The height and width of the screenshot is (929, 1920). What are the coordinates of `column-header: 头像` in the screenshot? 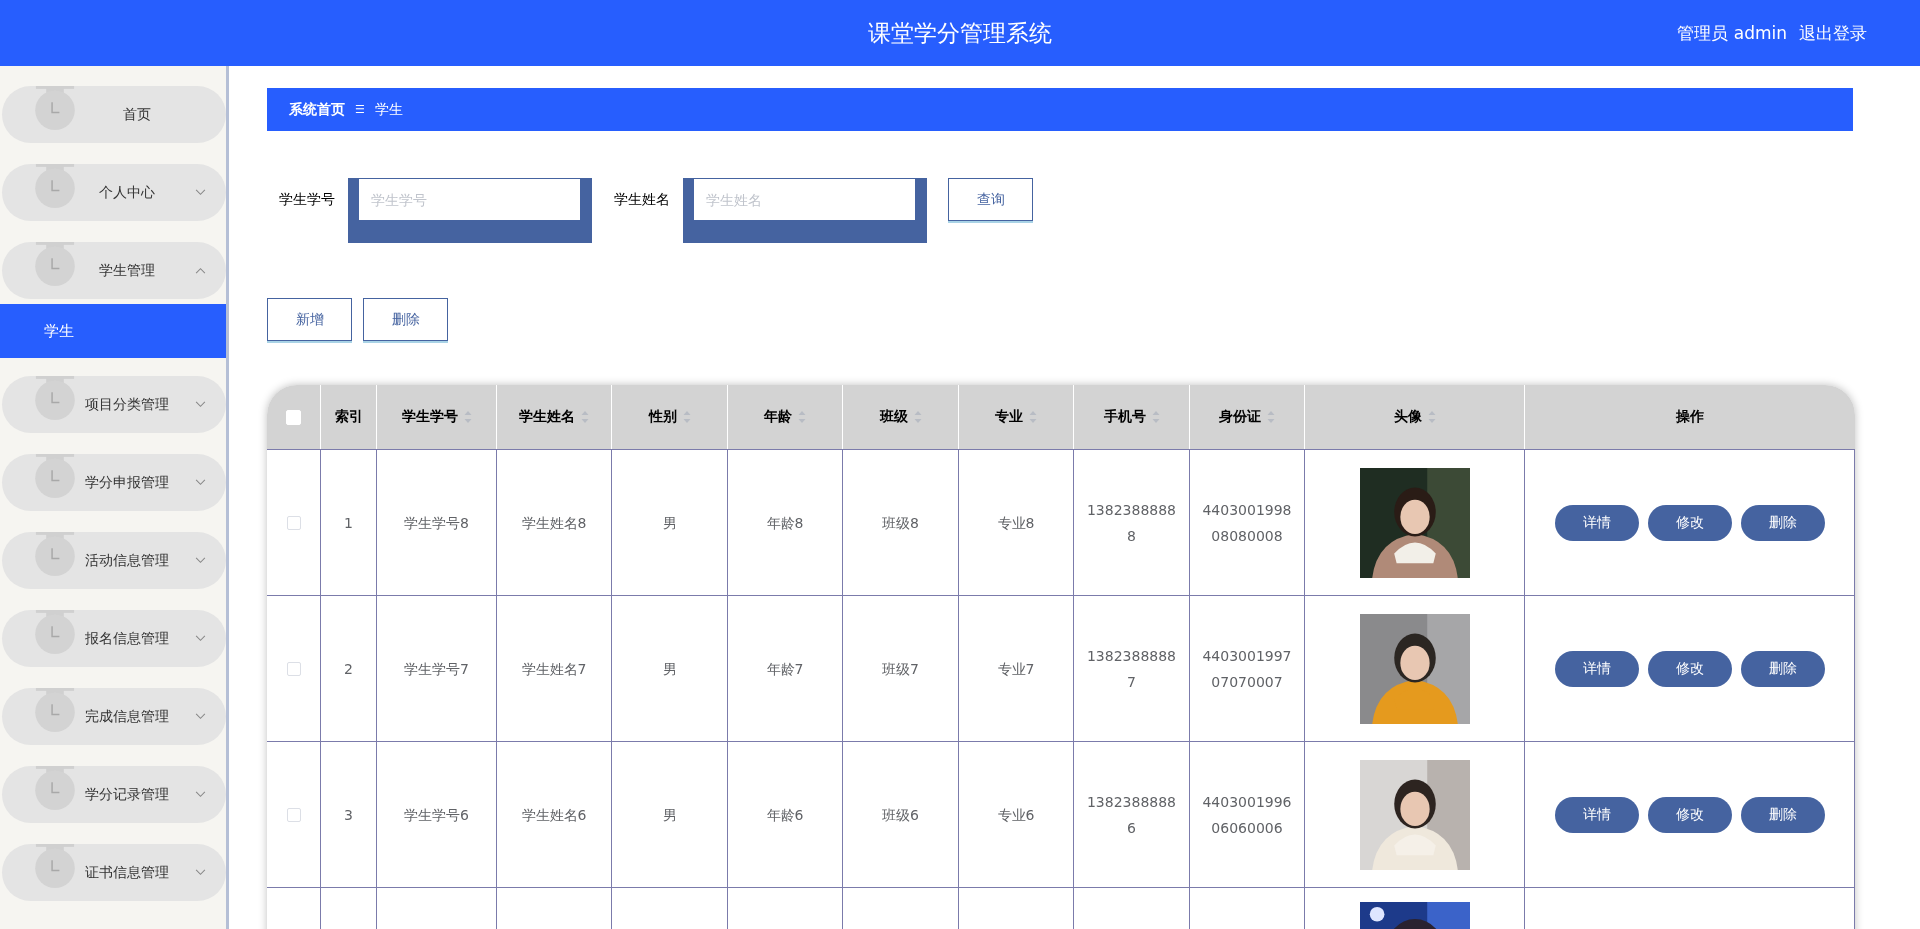 It's located at (1407, 417).